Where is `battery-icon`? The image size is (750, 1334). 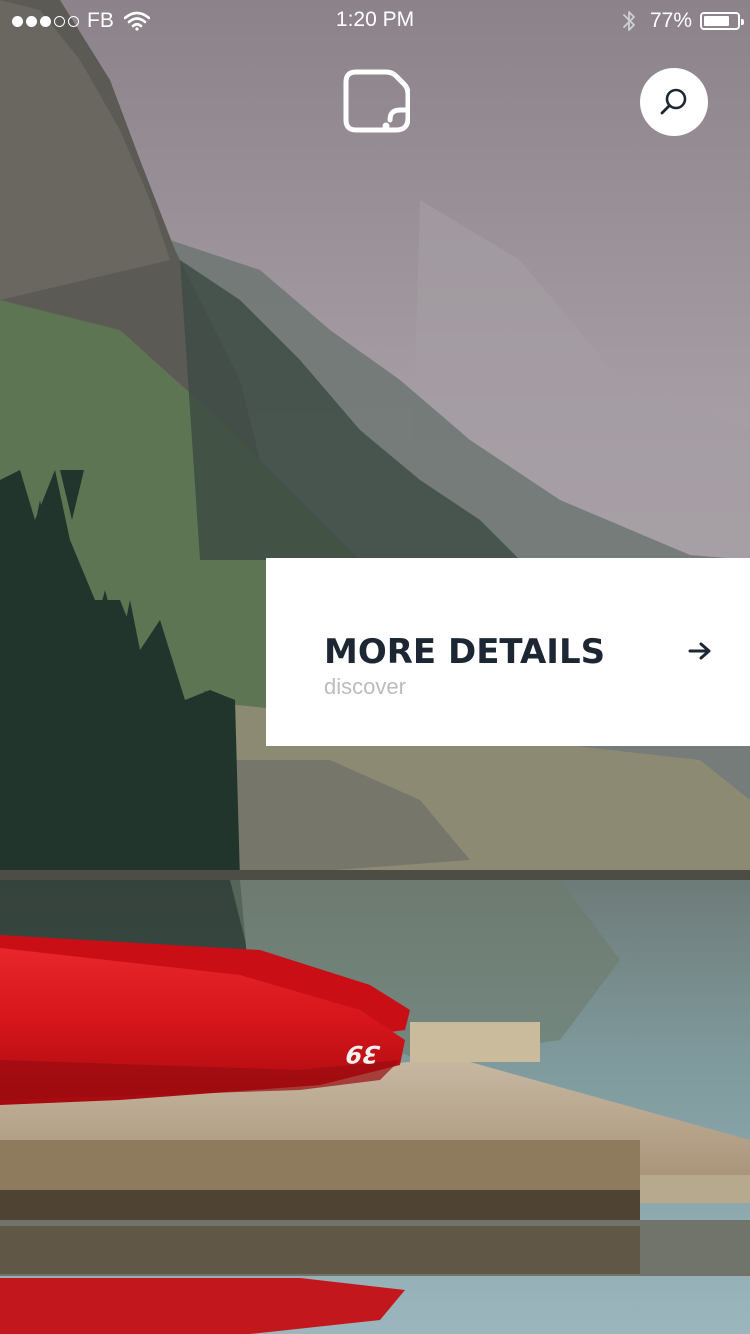
battery-icon is located at coordinates (722, 21).